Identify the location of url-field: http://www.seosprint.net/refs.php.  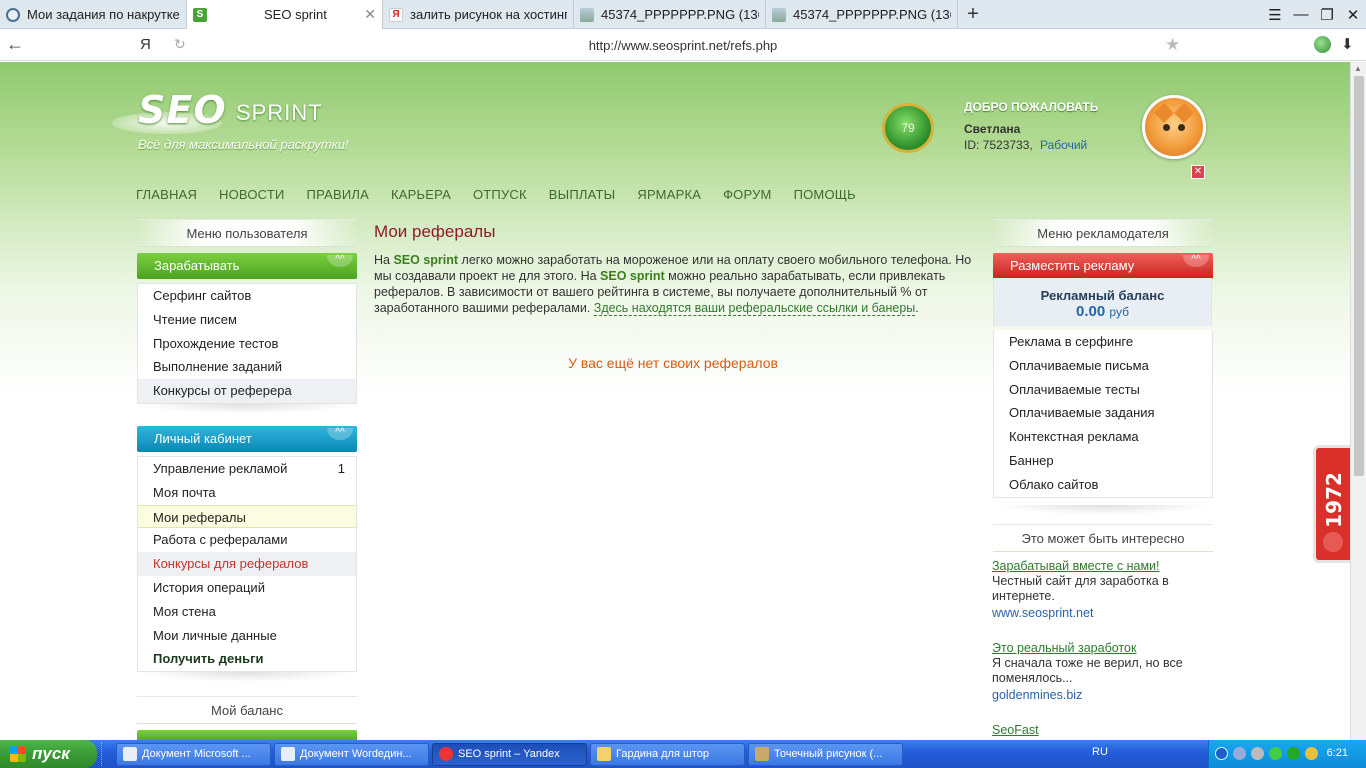
(683, 45).